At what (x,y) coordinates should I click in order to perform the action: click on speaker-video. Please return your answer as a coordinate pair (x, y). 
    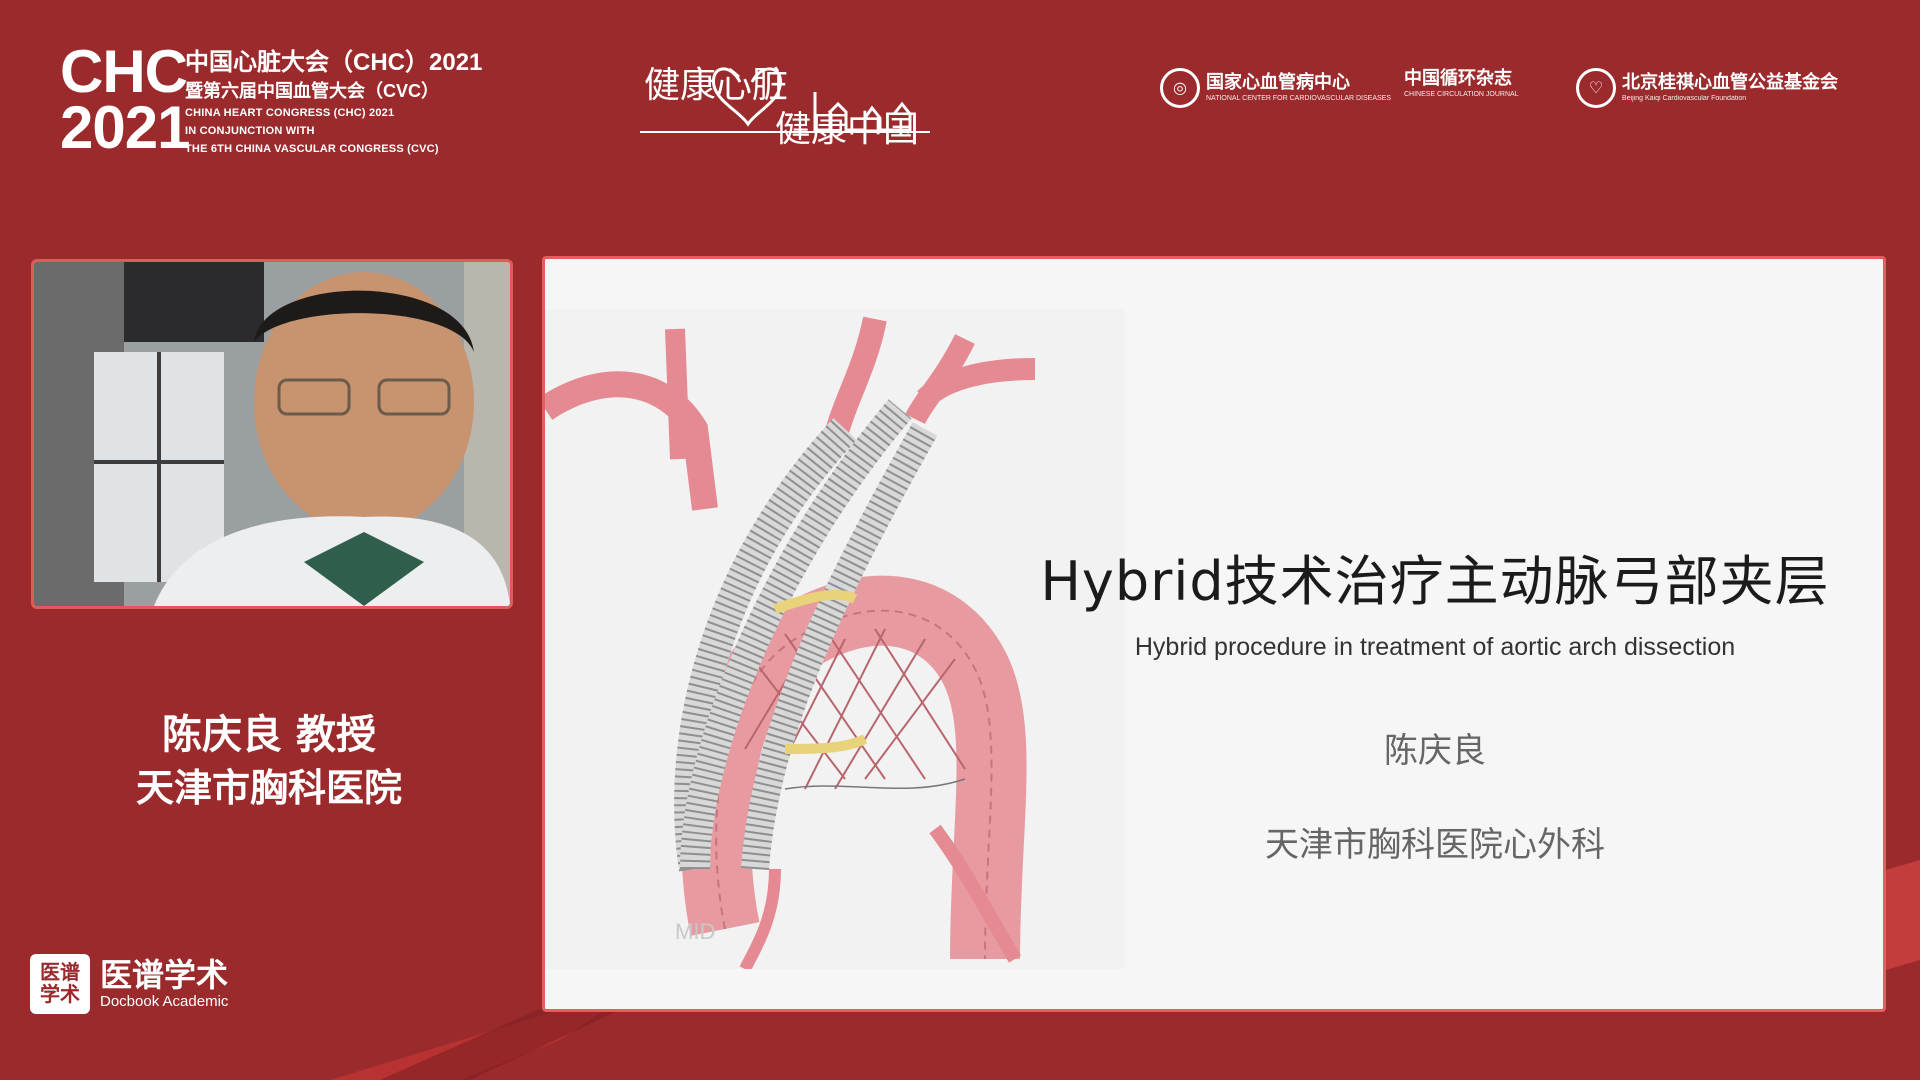
    Looking at the image, I should click on (272, 434).